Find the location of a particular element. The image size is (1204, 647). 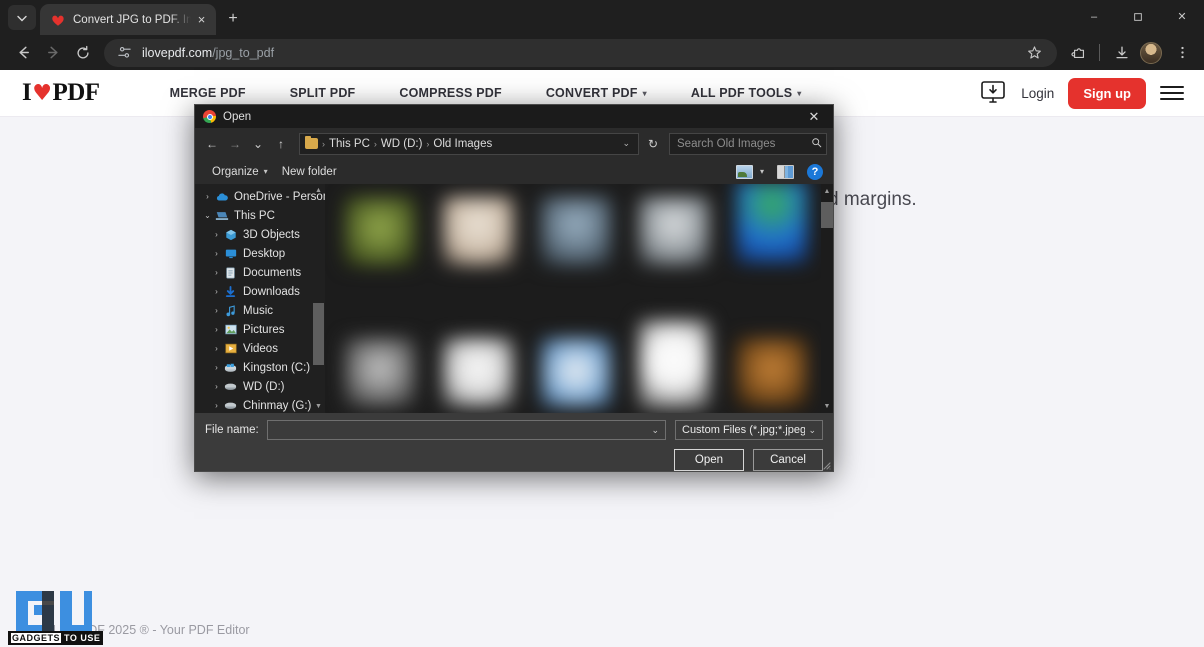

window-maximize-button is located at coordinates (1138, 16).